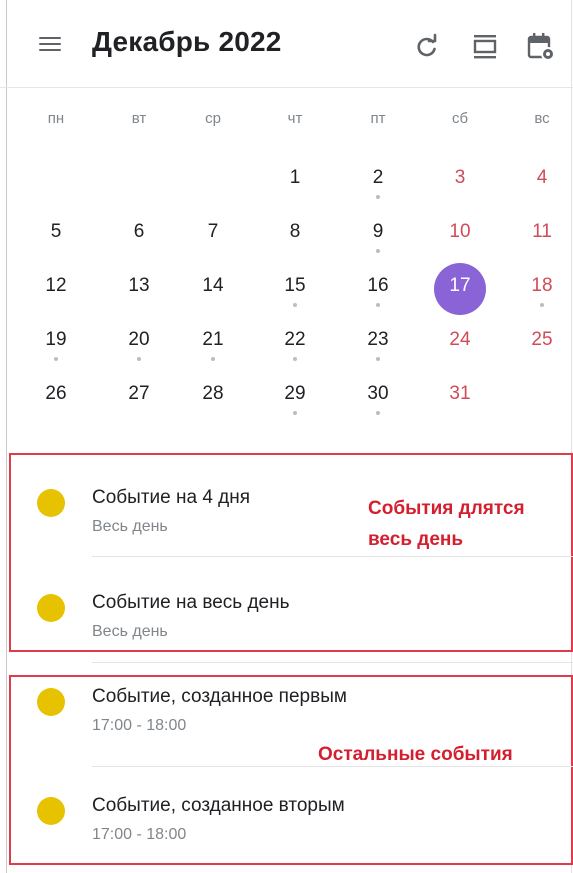 This screenshot has width=573, height=873. I want to click on day-number: 20, so click(139, 339).